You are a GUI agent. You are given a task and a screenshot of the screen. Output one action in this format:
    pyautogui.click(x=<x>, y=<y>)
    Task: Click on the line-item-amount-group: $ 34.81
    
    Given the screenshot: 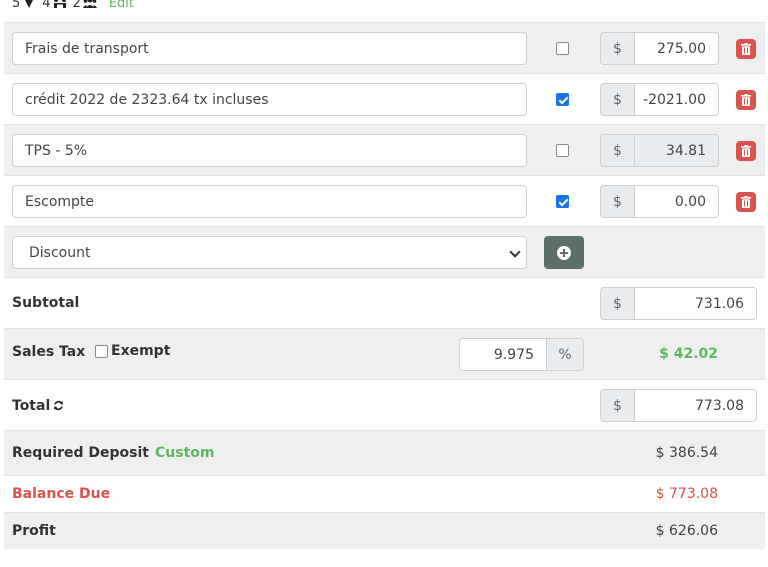 What is the action you would take?
    pyautogui.click(x=659, y=150)
    